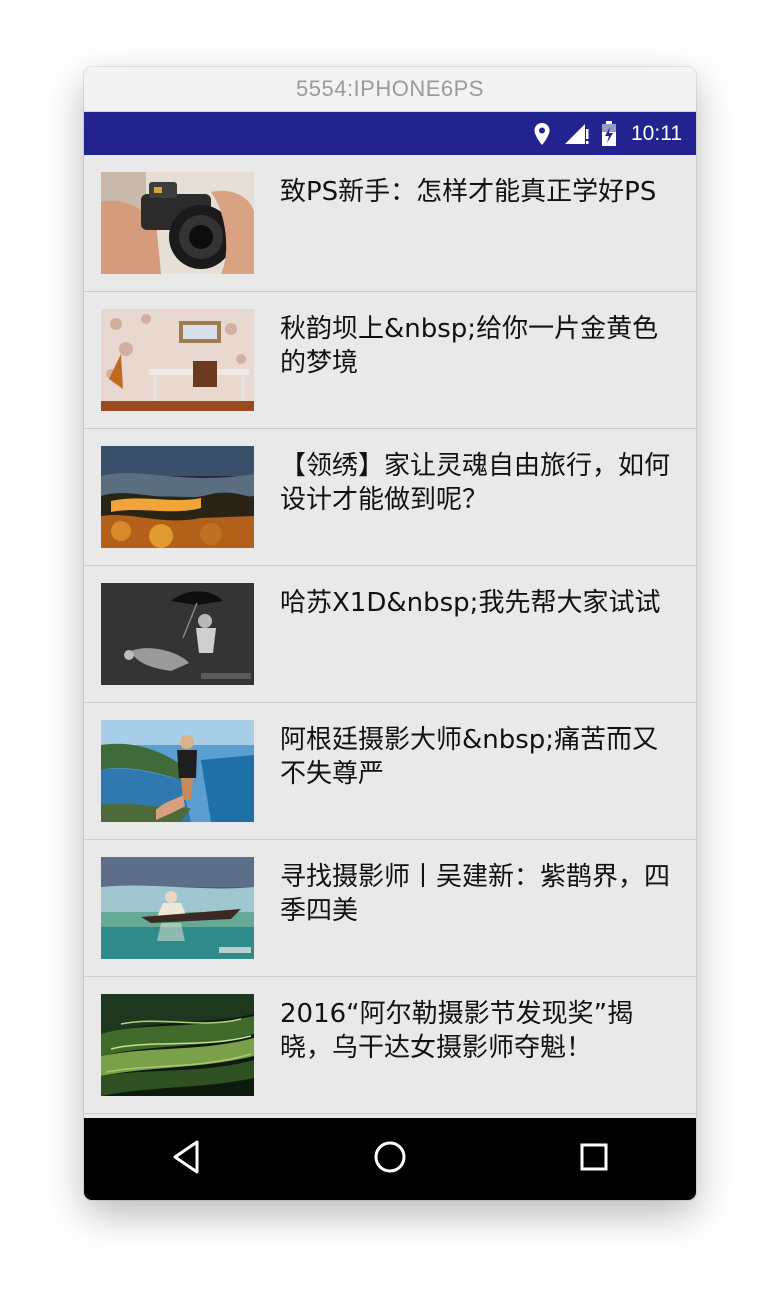  I want to click on list-item: 致PS新手：怎样才能真正学好PS, so click(390, 223).